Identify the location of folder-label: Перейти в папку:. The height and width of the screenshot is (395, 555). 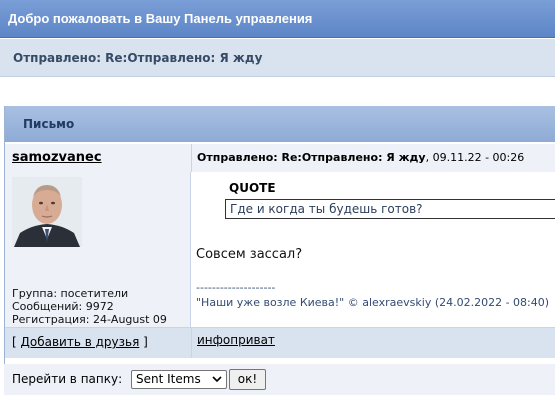
(67, 379).